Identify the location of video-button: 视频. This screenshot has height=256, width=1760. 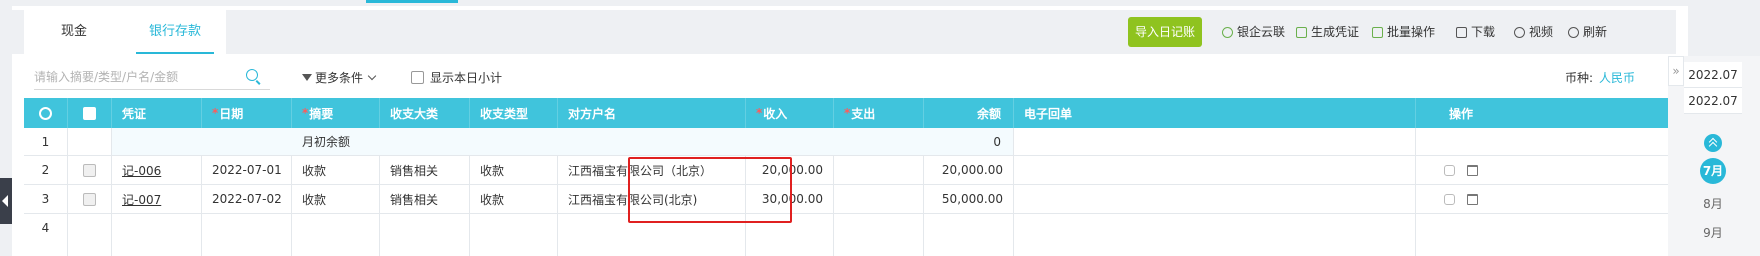
(1533, 32).